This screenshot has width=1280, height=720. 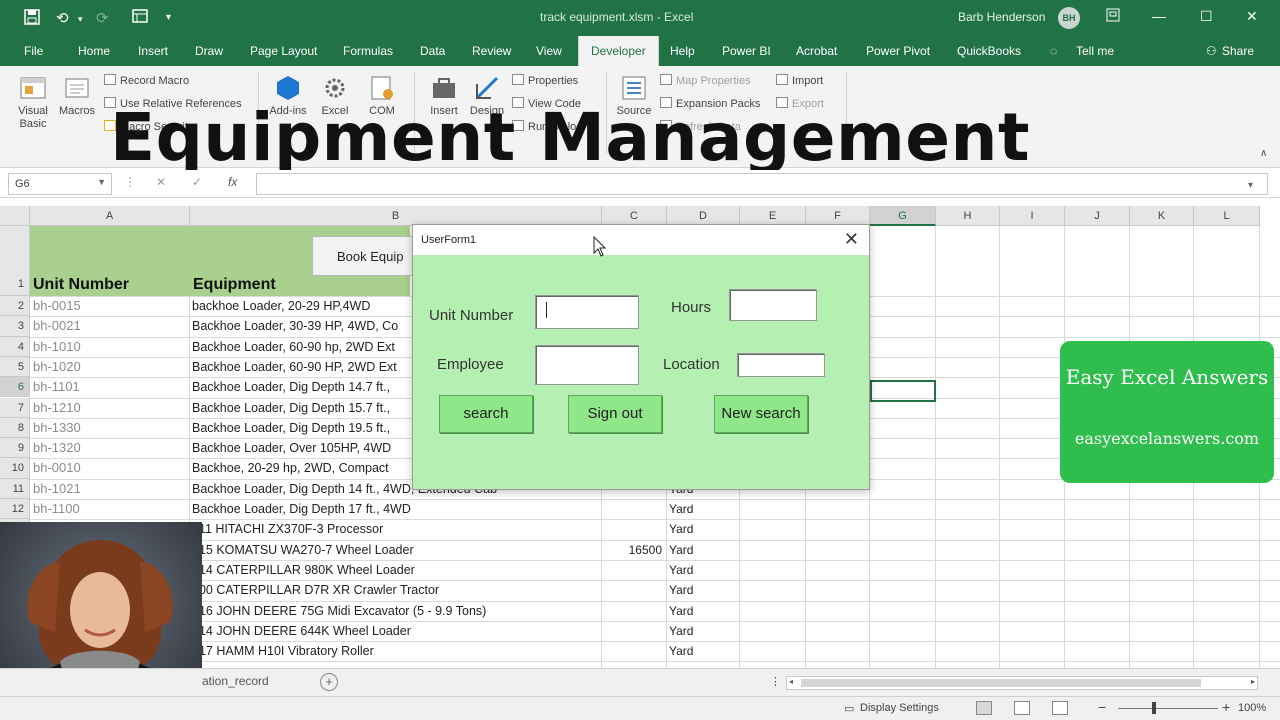 I want to click on tab-help: Help, so click(x=682, y=51).